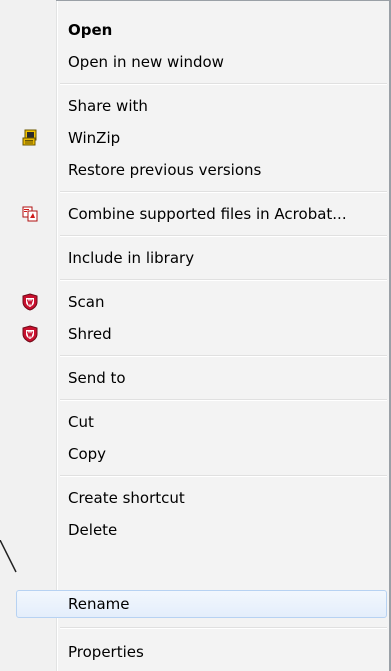  I want to click on menu-item-label: Create shortcut, so click(126, 498).